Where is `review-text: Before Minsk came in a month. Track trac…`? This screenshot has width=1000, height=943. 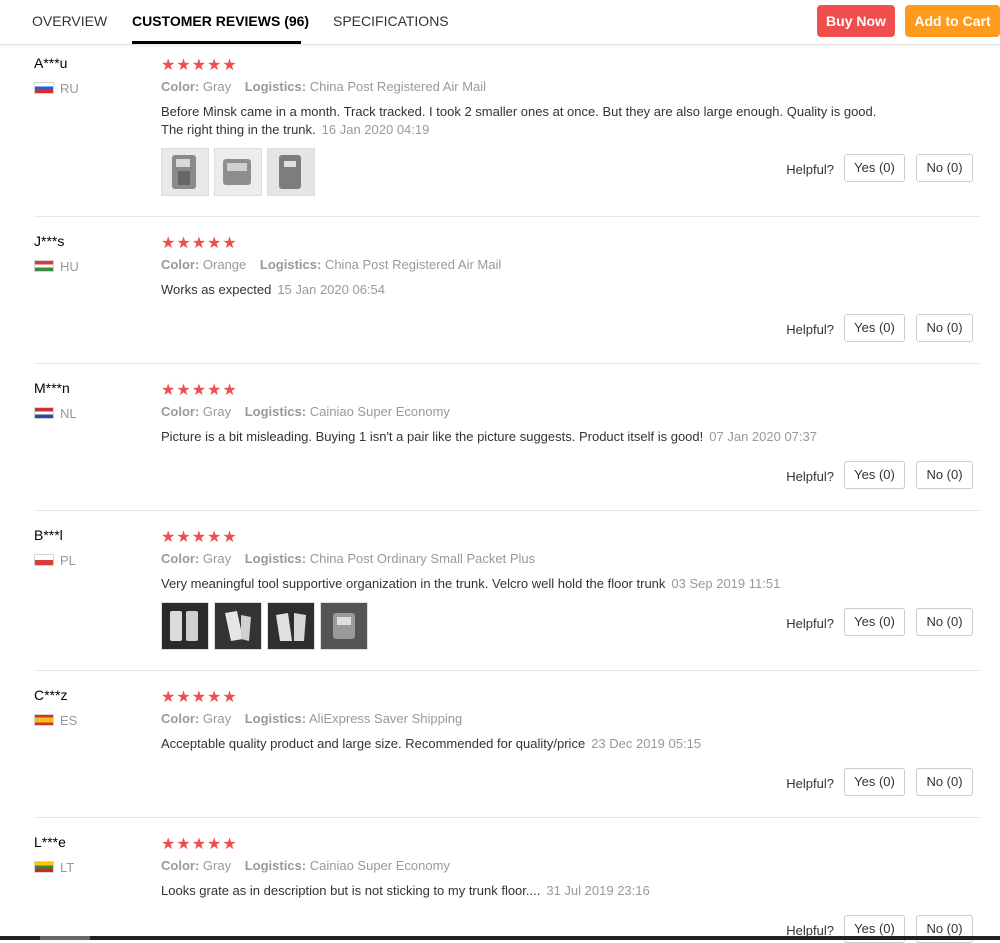 review-text: Before Minsk came in a month. Track trac… is located at coordinates (521, 121).